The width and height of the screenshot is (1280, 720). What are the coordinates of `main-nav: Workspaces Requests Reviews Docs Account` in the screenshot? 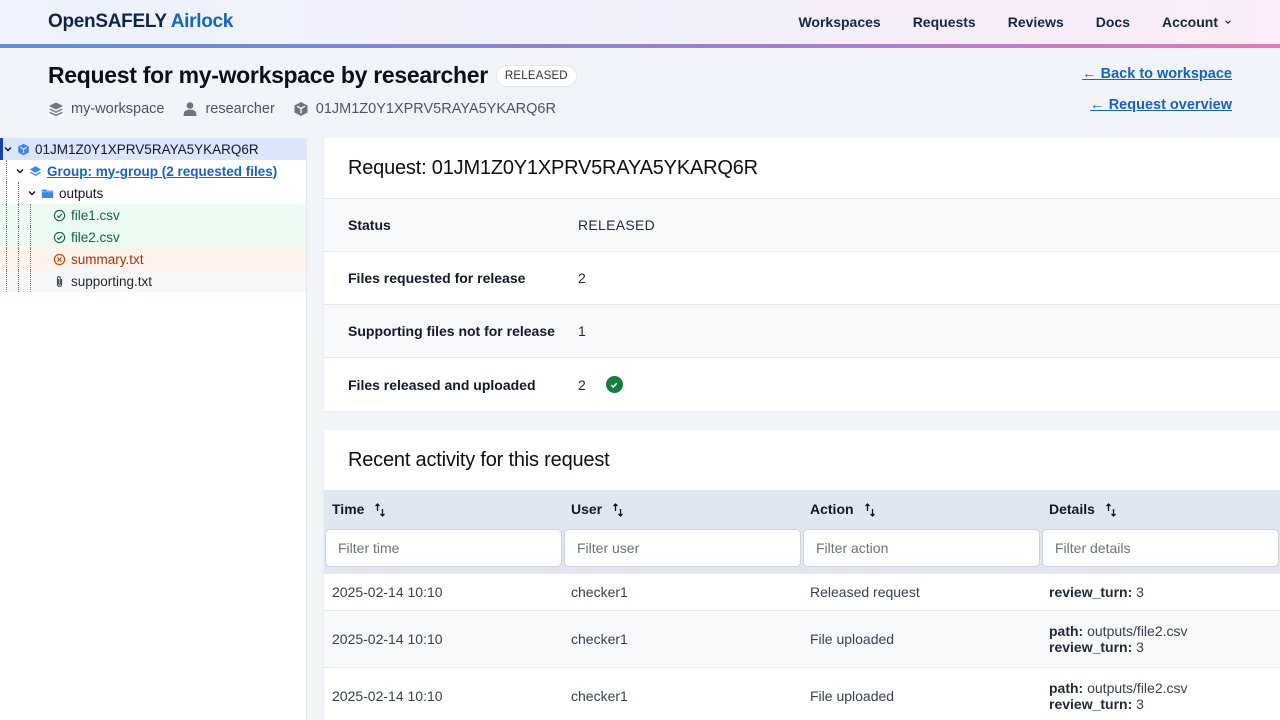 It's located at (1015, 22).